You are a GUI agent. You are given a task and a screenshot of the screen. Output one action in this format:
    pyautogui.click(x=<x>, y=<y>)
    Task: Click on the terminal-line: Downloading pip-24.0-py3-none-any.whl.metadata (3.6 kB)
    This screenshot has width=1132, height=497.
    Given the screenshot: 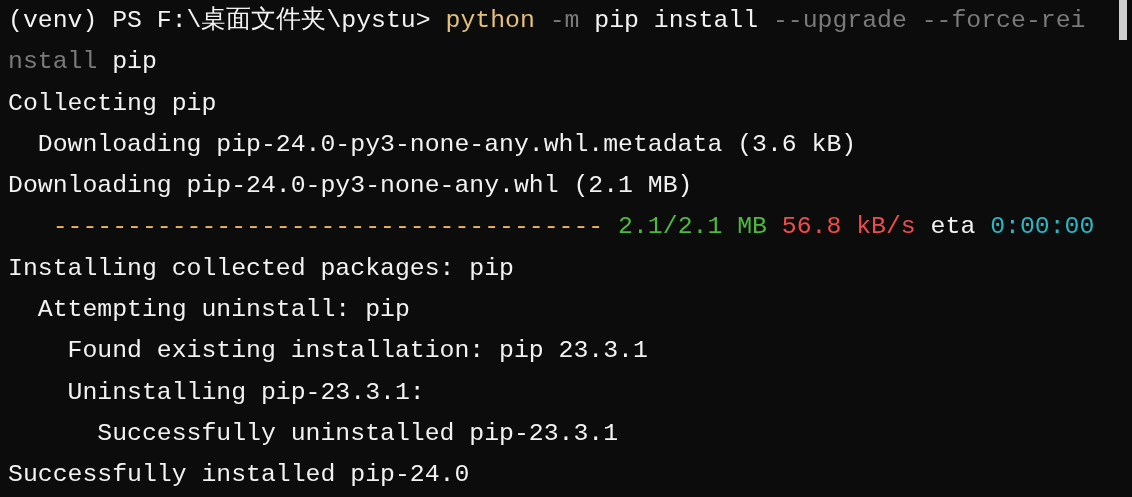 What is the action you would take?
    pyautogui.click(x=446, y=144)
    